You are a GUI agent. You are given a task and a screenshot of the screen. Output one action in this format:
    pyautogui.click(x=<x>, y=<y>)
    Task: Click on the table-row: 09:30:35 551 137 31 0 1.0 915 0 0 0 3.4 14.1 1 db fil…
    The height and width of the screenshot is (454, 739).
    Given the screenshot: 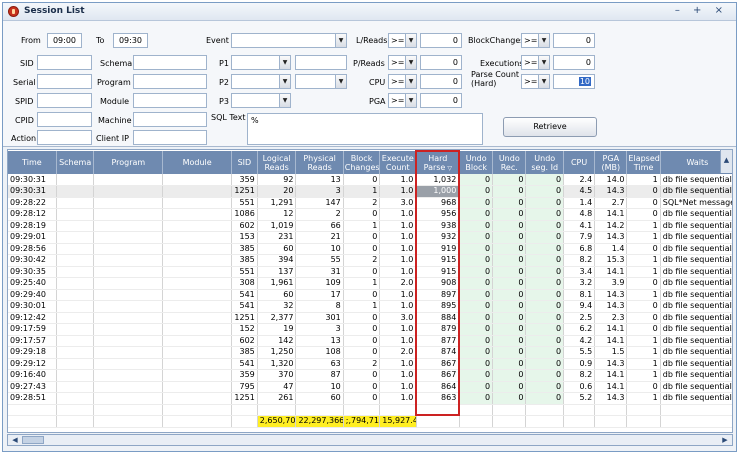 What is the action you would take?
    pyautogui.click(x=370, y=272)
    